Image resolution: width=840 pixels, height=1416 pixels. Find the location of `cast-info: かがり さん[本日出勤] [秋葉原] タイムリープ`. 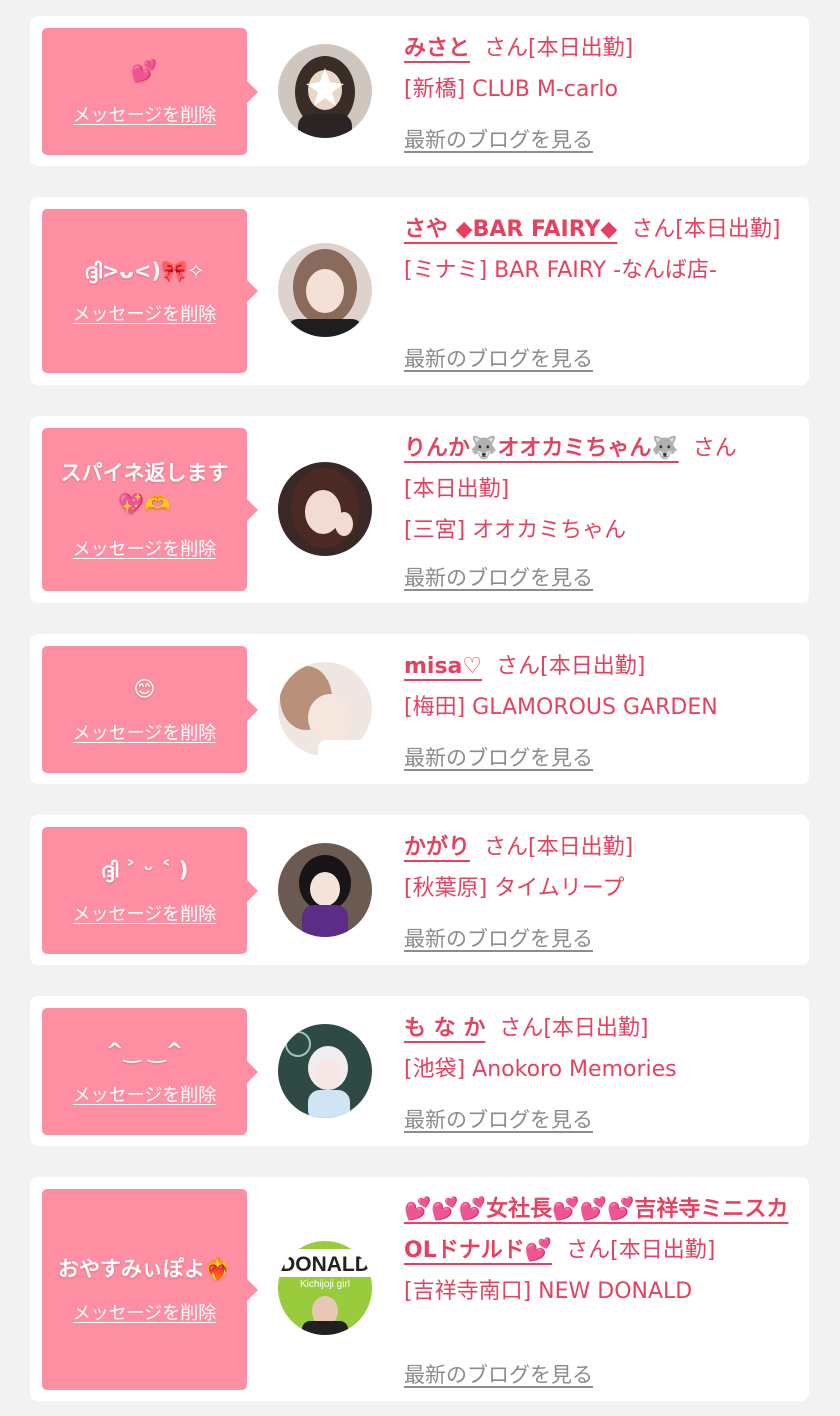

cast-info: かがり さん[本日出勤] [秋葉原] タイムリープ is located at coordinates (599, 868).